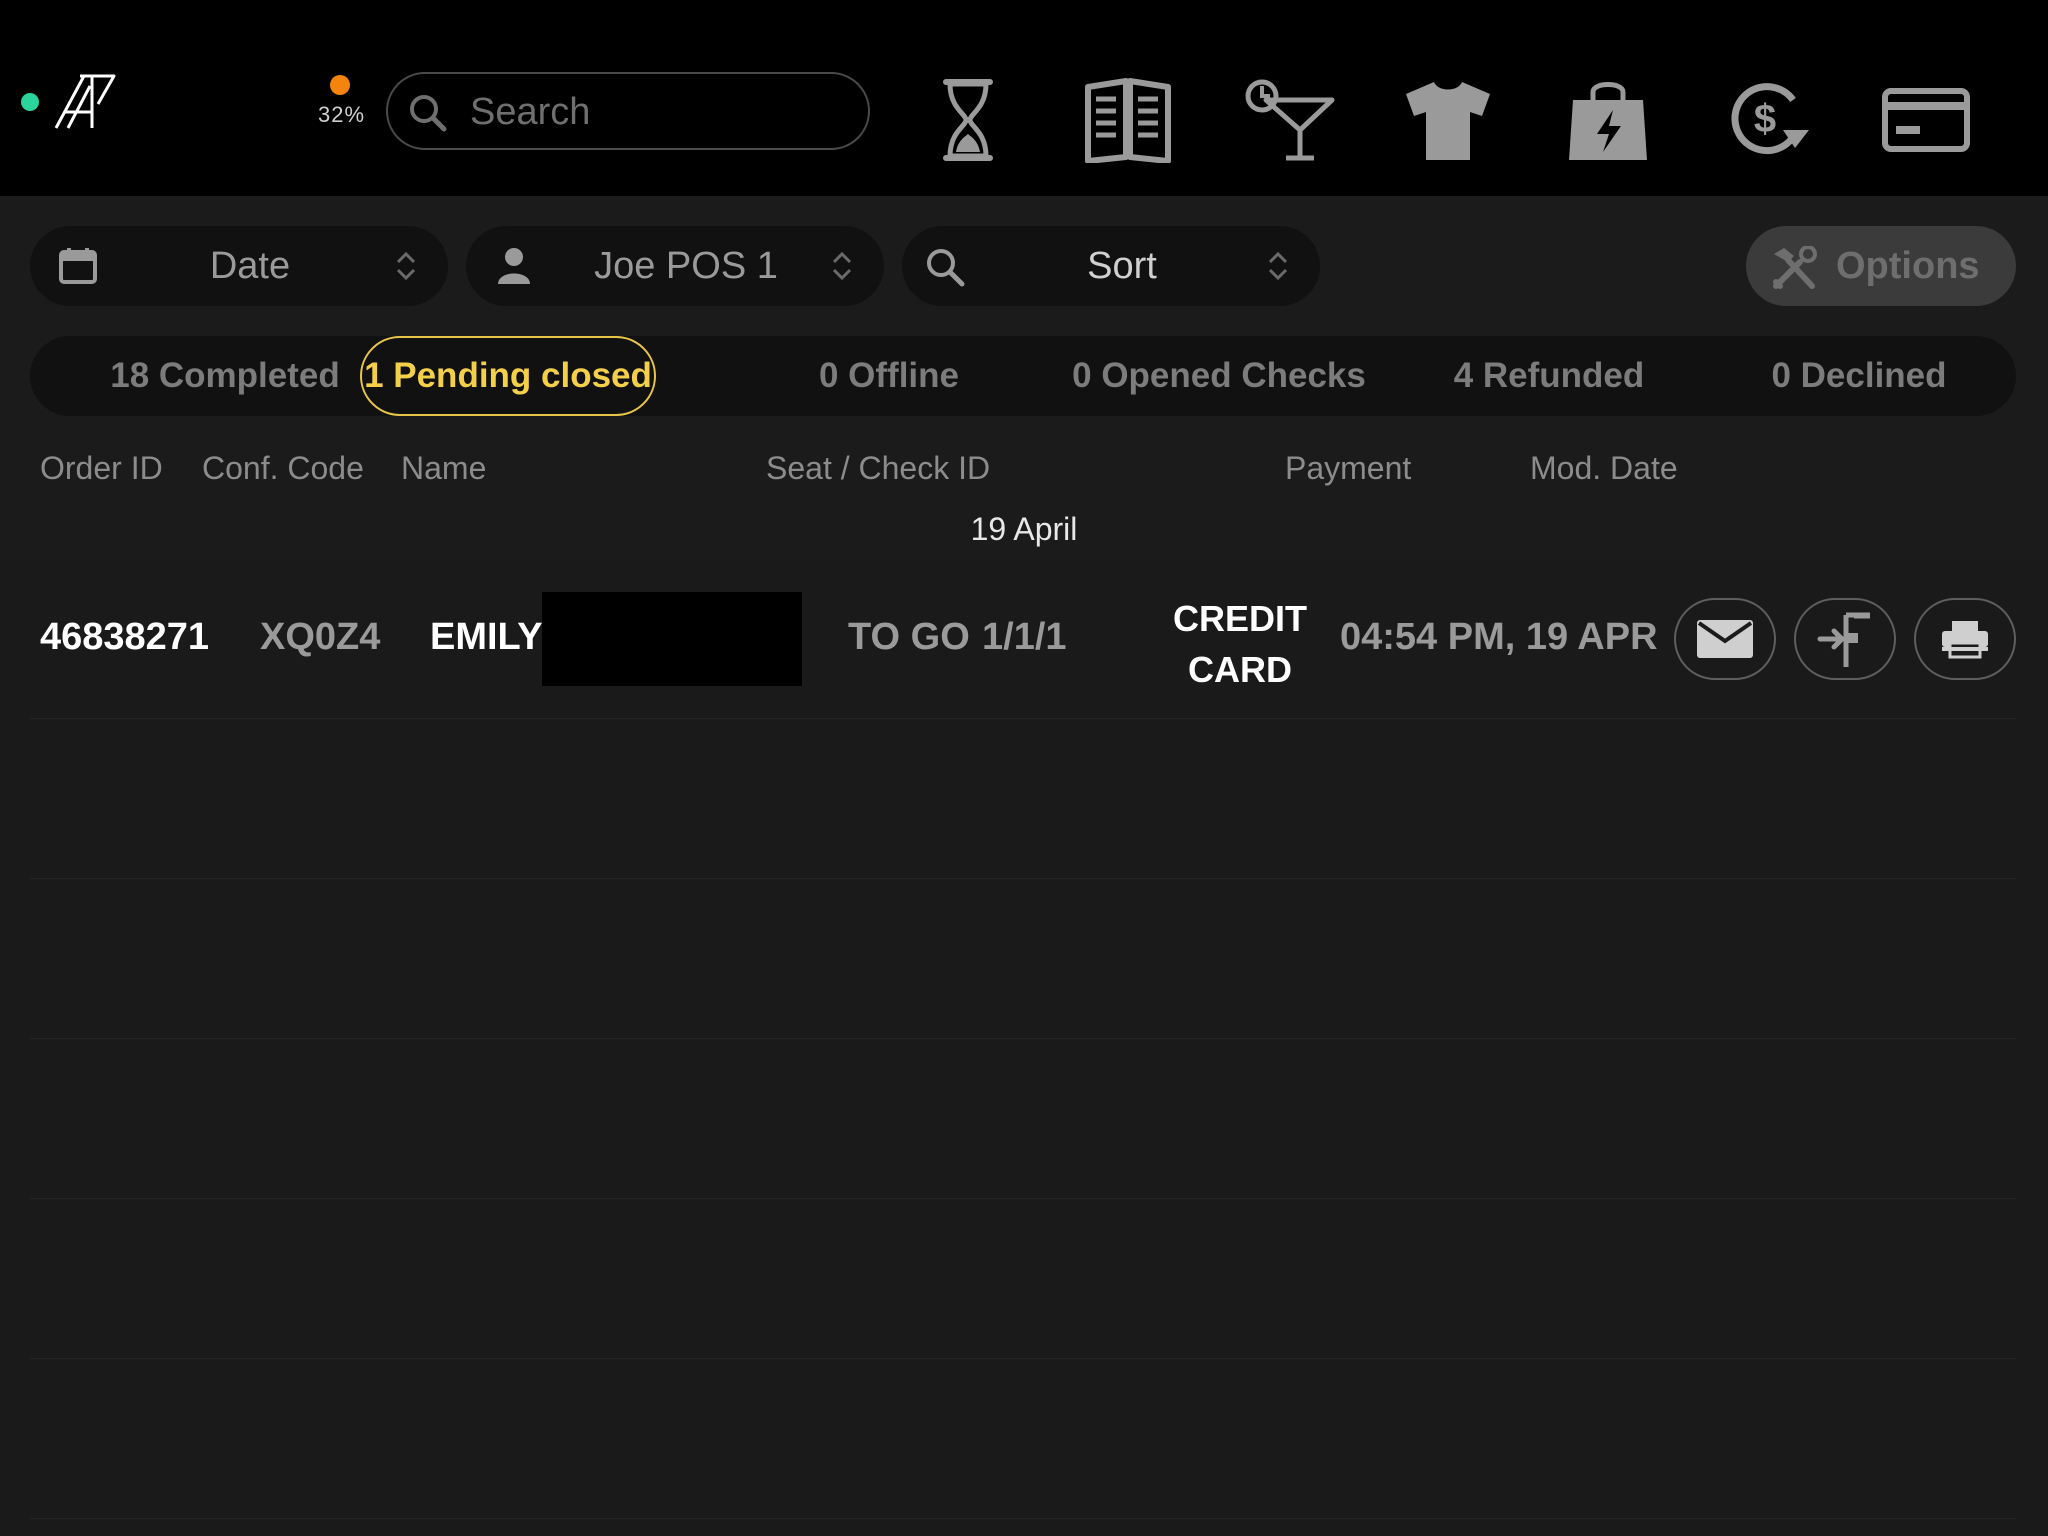 The image size is (2048, 1536). I want to click on conf-code: XQ0Z4, so click(320, 637).